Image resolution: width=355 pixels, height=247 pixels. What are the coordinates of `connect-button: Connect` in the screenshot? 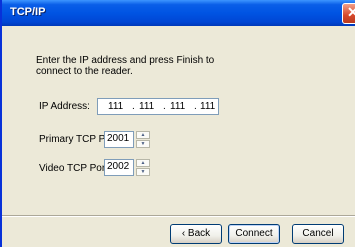 It's located at (254, 234).